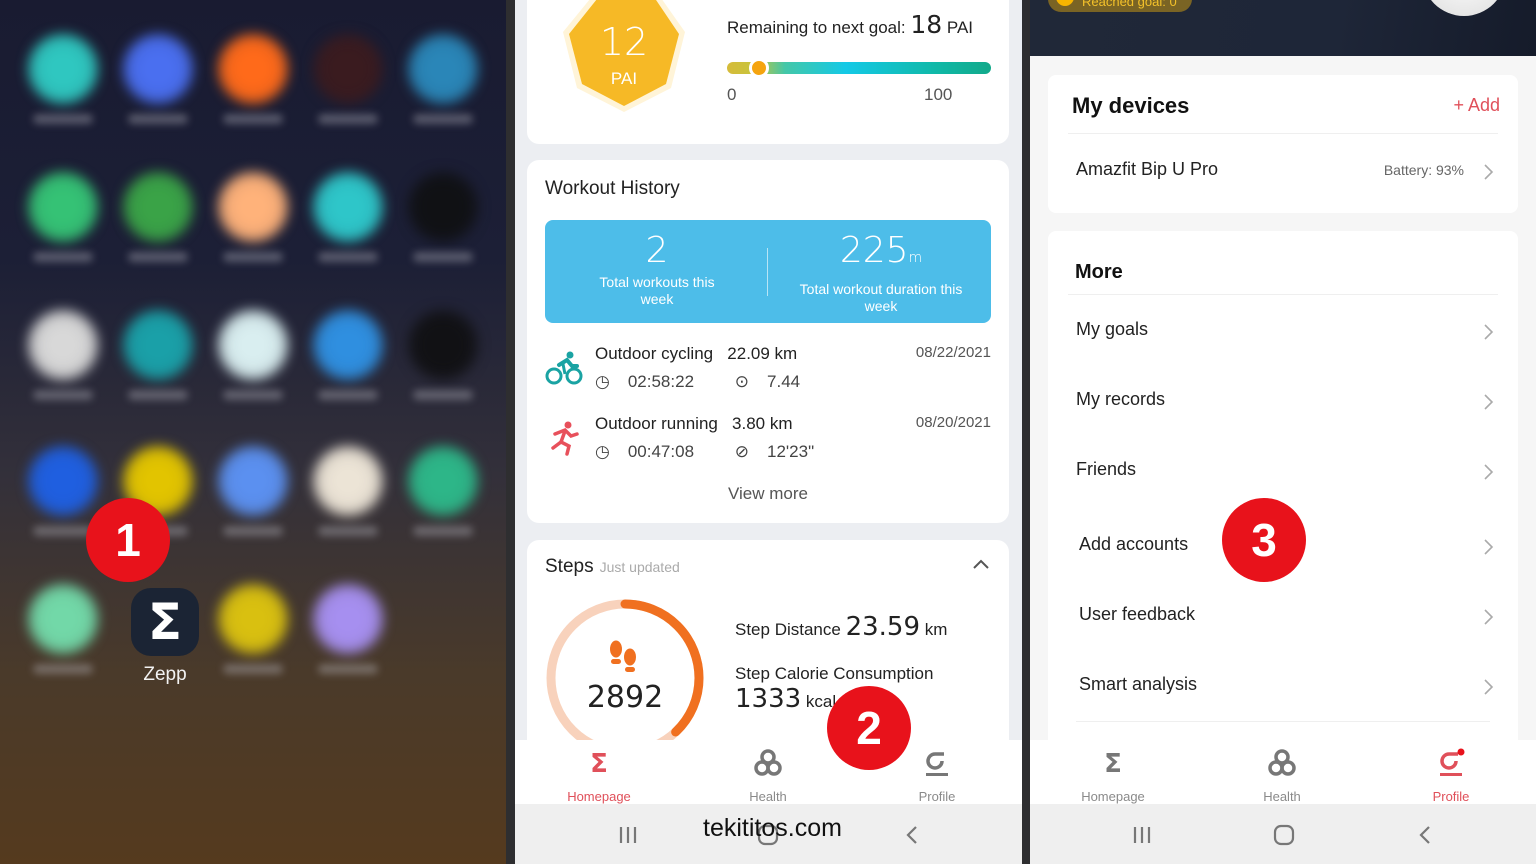 This screenshot has height=864, width=1536. What do you see at coordinates (742, 451) in the screenshot?
I see `pace-icon: ⊘` at bounding box center [742, 451].